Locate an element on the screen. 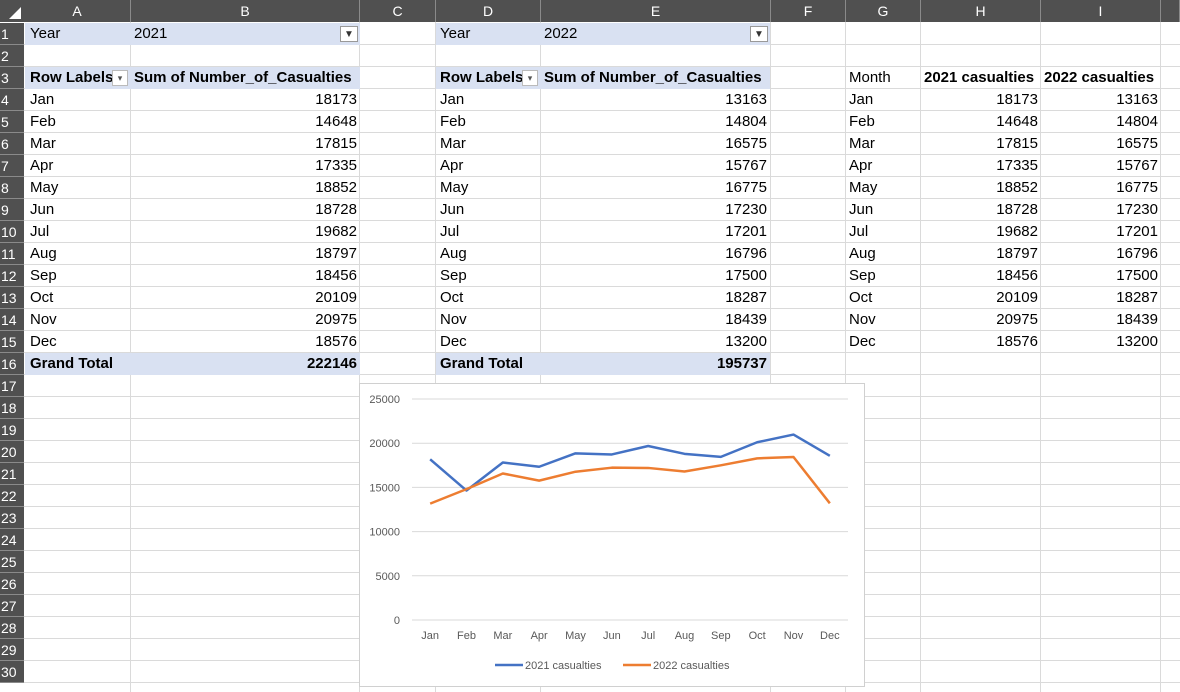 This screenshot has height=692, width=1180. column-header-D: D is located at coordinates (488, 11).